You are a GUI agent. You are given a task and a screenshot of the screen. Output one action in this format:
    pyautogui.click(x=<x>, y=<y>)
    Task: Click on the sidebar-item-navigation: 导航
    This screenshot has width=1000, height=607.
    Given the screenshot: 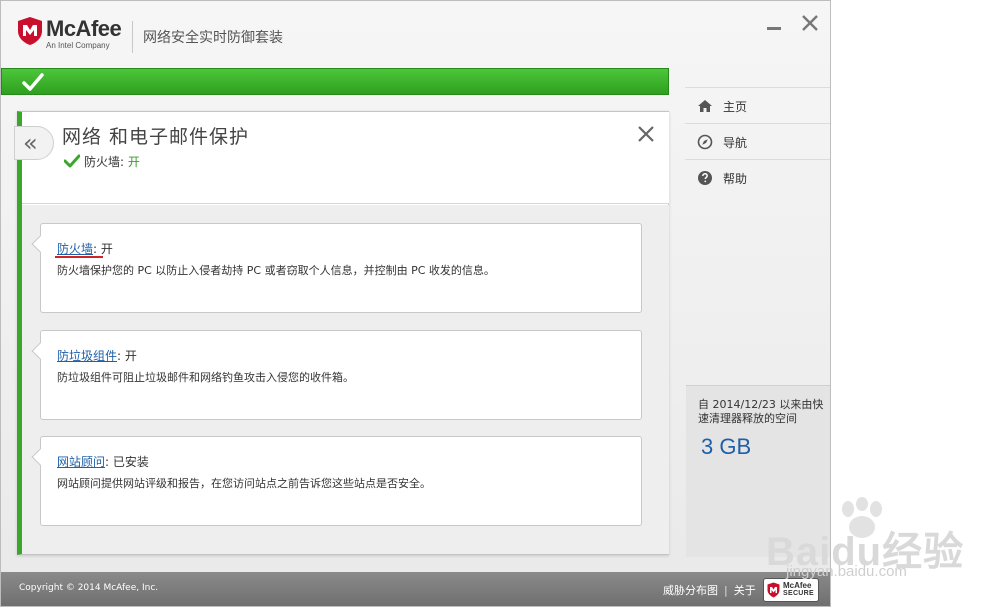 What is the action you would take?
    pyautogui.click(x=757, y=141)
    